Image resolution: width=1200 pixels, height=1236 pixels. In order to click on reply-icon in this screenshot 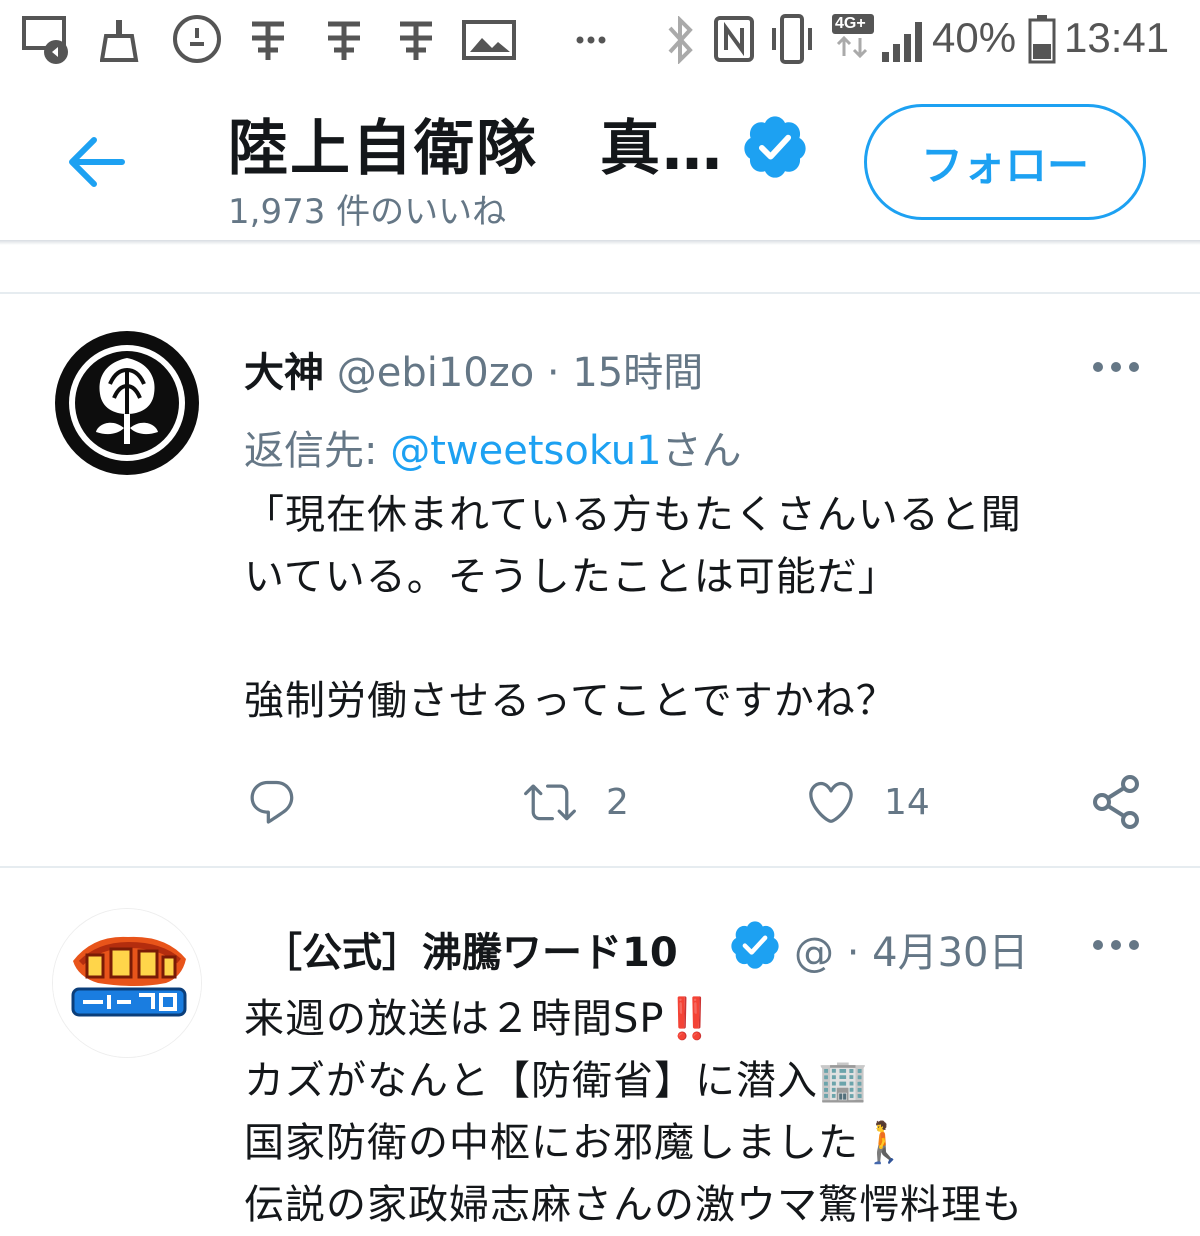, I will do `click(272, 802)`.